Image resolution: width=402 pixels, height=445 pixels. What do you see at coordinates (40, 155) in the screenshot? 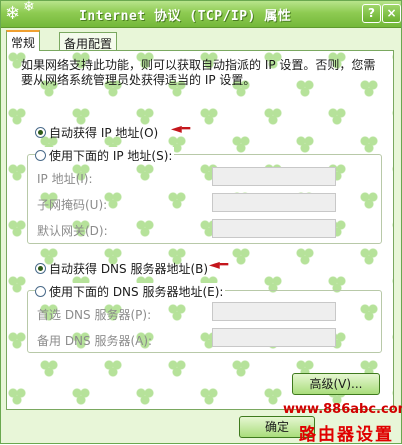
I see `manual-ip-radio` at bounding box center [40, 155].